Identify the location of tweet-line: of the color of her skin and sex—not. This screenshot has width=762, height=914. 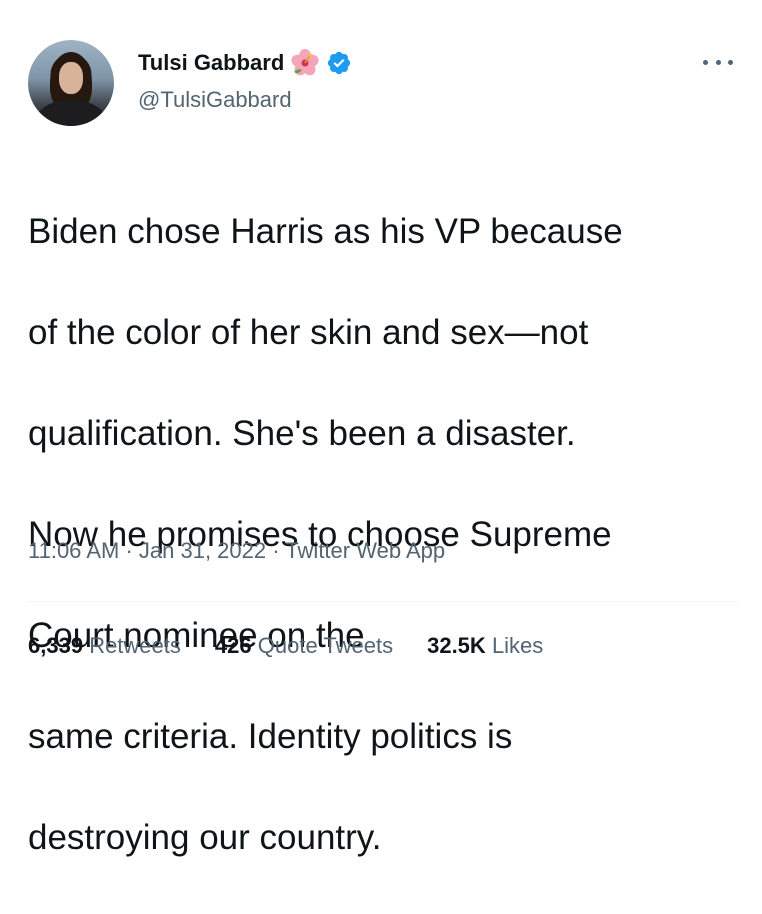
(308, 332).